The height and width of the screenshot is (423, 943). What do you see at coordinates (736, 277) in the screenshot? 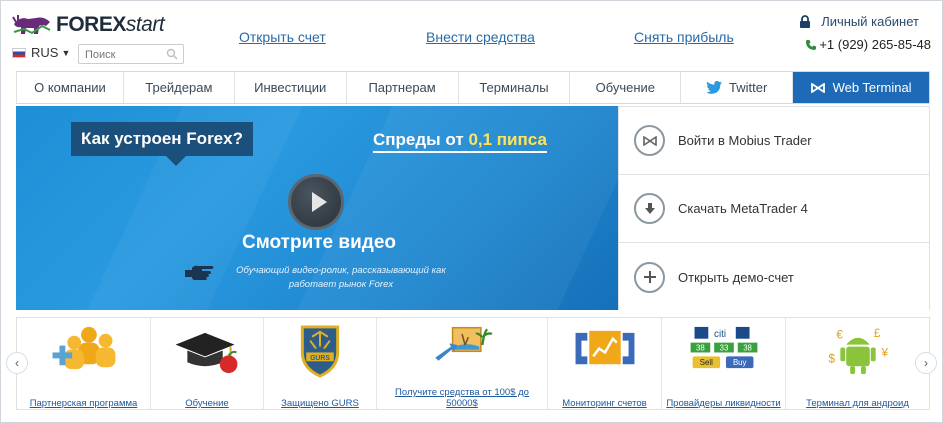
I see `open-demo-label: Открыть демо-счет` at bounding box center [736, 277].